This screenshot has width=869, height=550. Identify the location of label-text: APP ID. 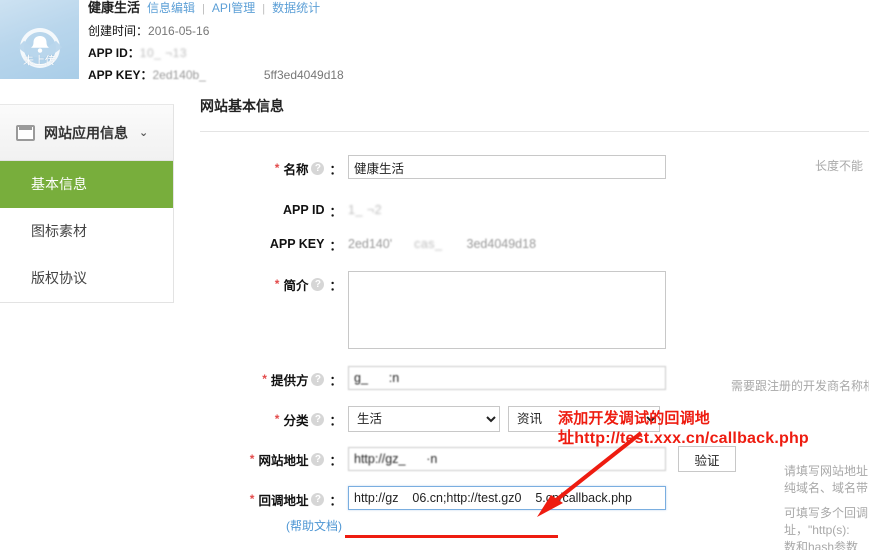
(304, 210).